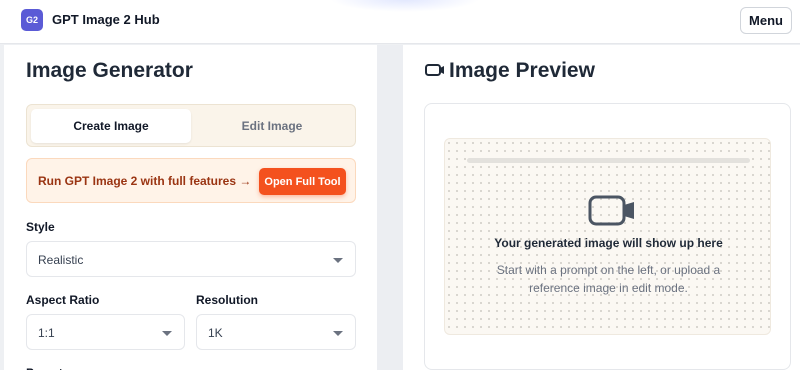 The width and height of the screenshot is (800, 370). Describe the element at coordinates (44, 368) in the screenshot. I see `preset-label: Preset` at that location.